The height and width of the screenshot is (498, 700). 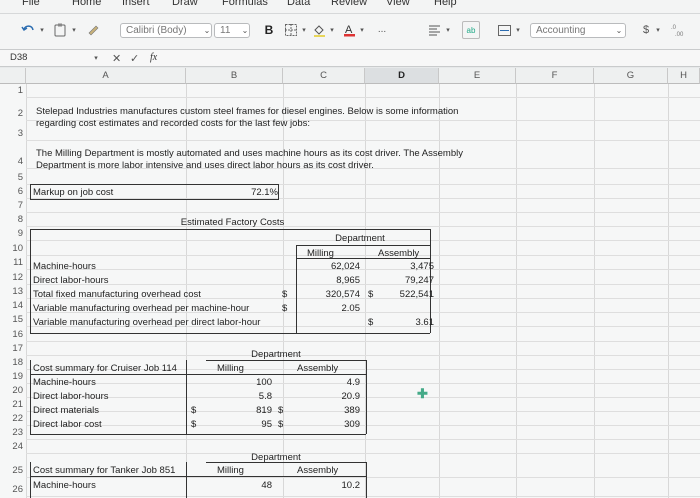 I want to click on row-header: 6, so click(x=13, y=191).